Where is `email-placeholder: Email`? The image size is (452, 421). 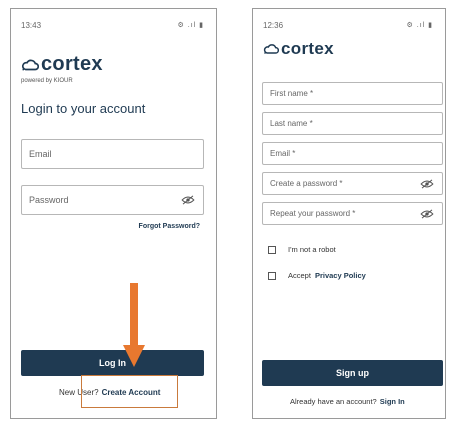 email-placeholder: Email is located at coordinates (40, 154).